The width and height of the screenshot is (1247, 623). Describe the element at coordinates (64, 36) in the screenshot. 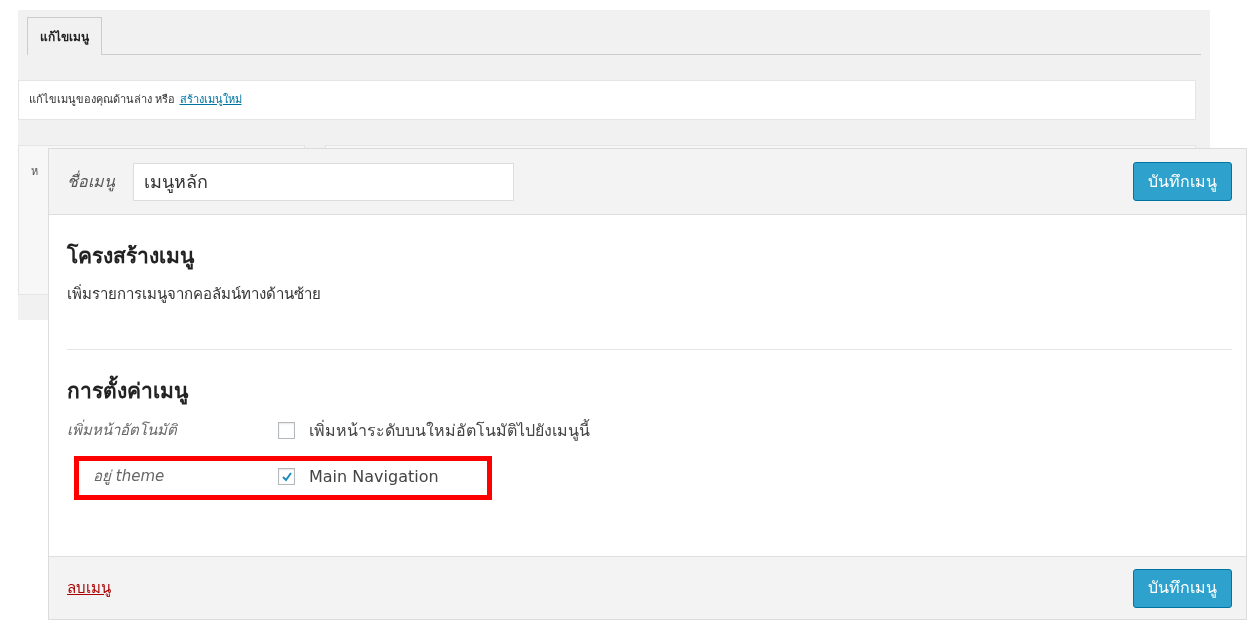

I see `tab: แก้ไขเมนู` at that location.